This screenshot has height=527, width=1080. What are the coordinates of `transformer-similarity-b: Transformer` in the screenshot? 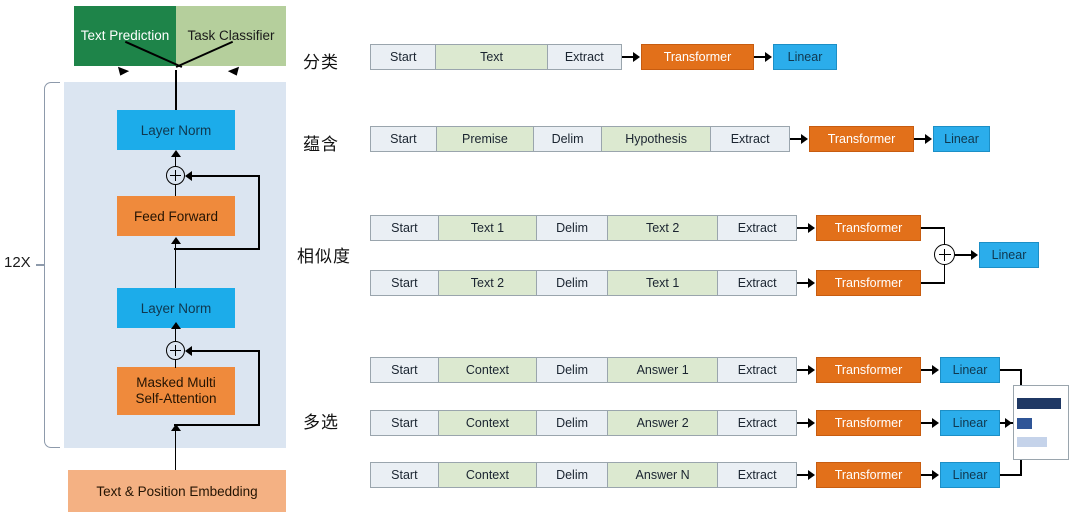 It's located at (868, 283).